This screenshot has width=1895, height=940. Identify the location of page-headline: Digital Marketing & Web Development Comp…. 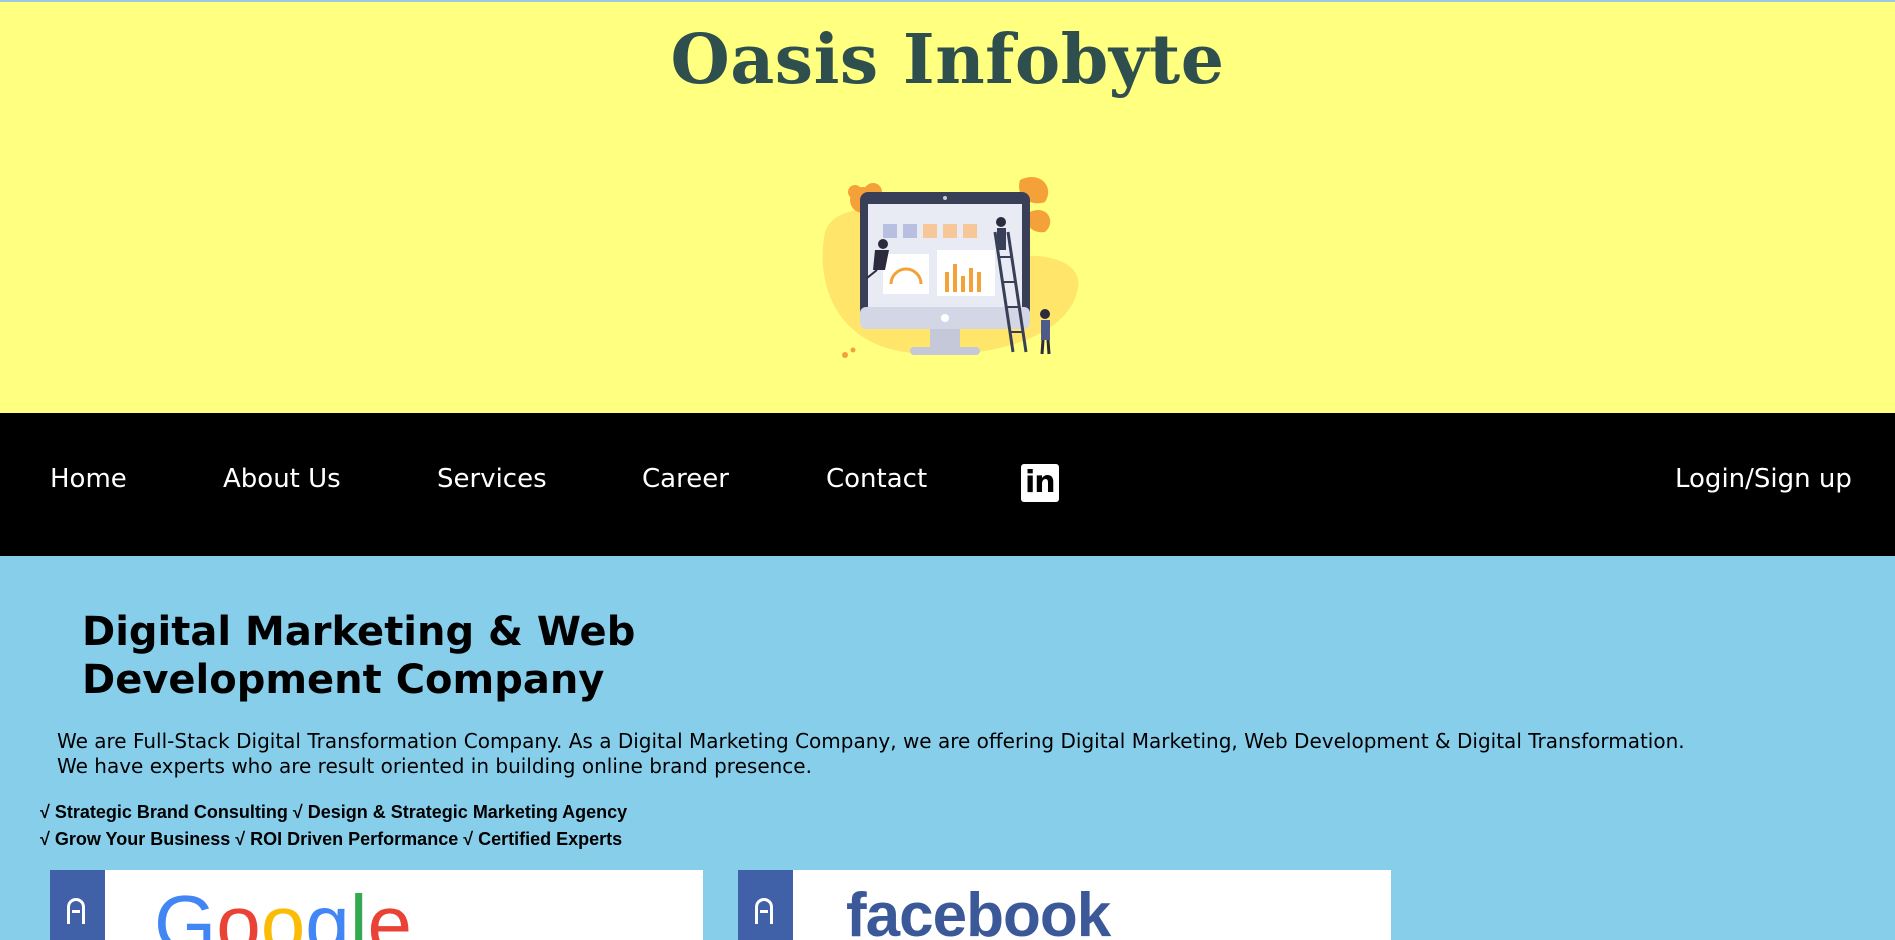
(359, 656).